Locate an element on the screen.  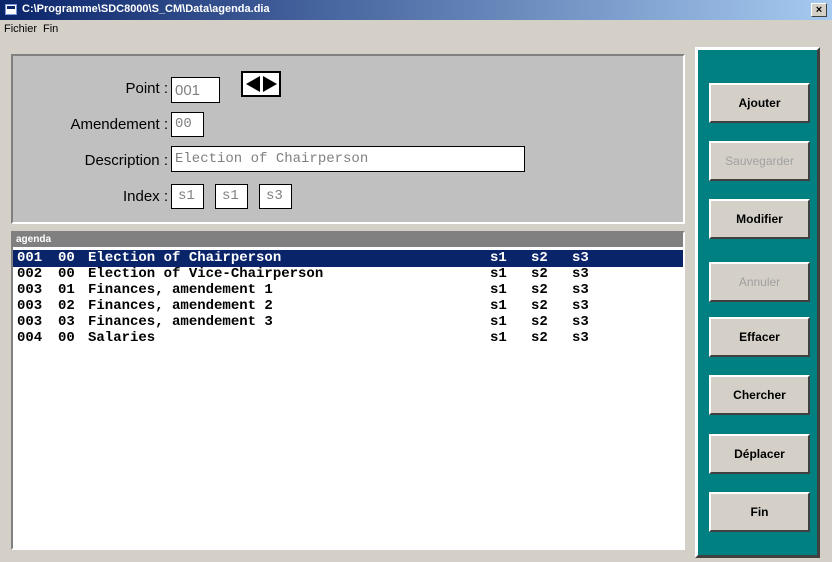
chercher-button: Chercher is located at coordinates (759, 395).